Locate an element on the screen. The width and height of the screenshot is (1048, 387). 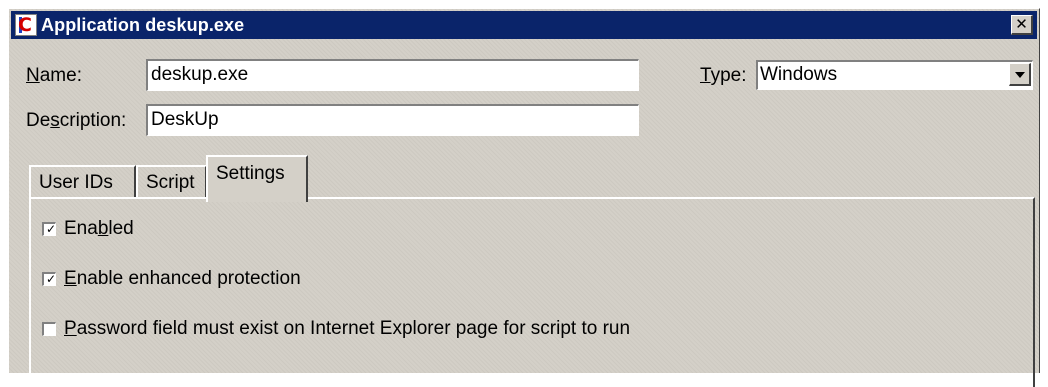
type-label: Type: is located at coordinates (723, 75).